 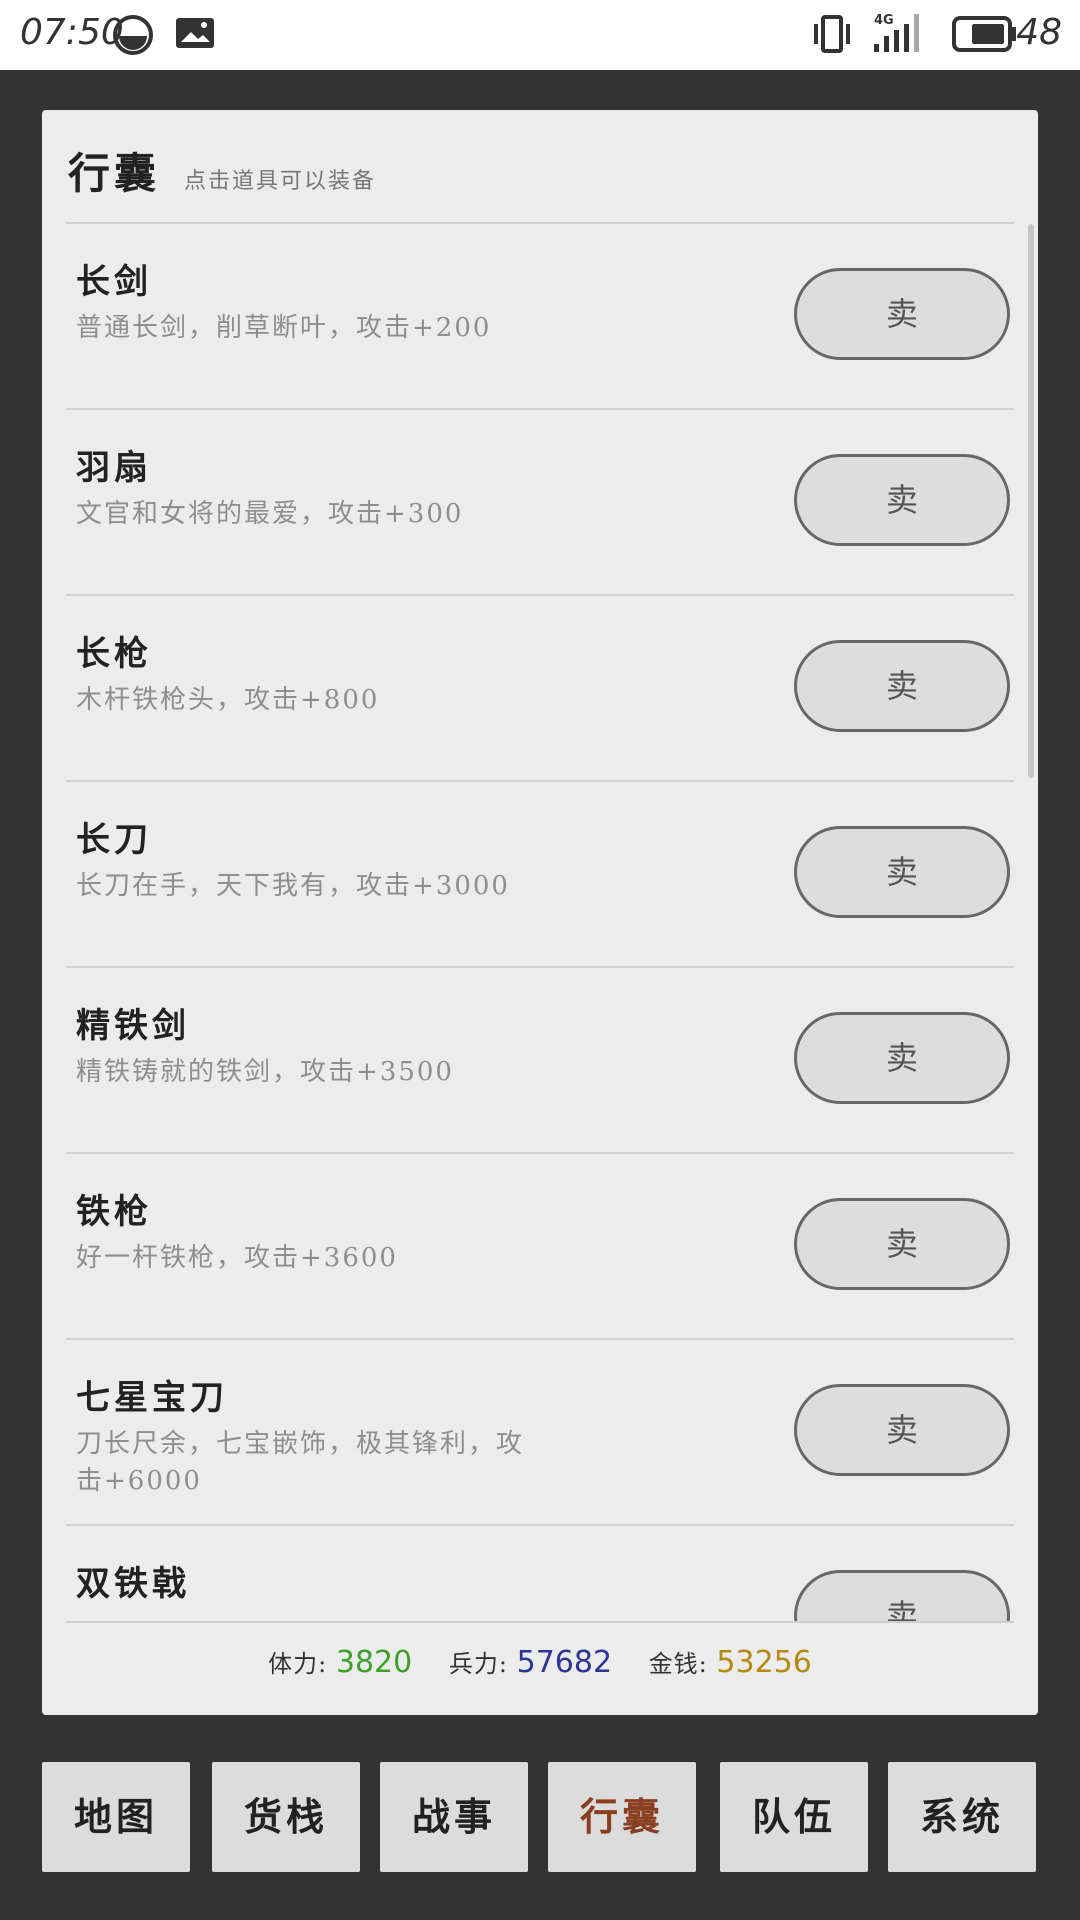 I want to click on status-time: 07:50, so click(x=72, y=32).